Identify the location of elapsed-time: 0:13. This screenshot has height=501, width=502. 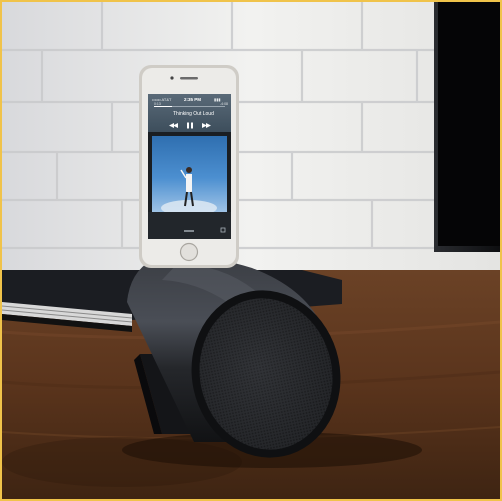
(157, 104).